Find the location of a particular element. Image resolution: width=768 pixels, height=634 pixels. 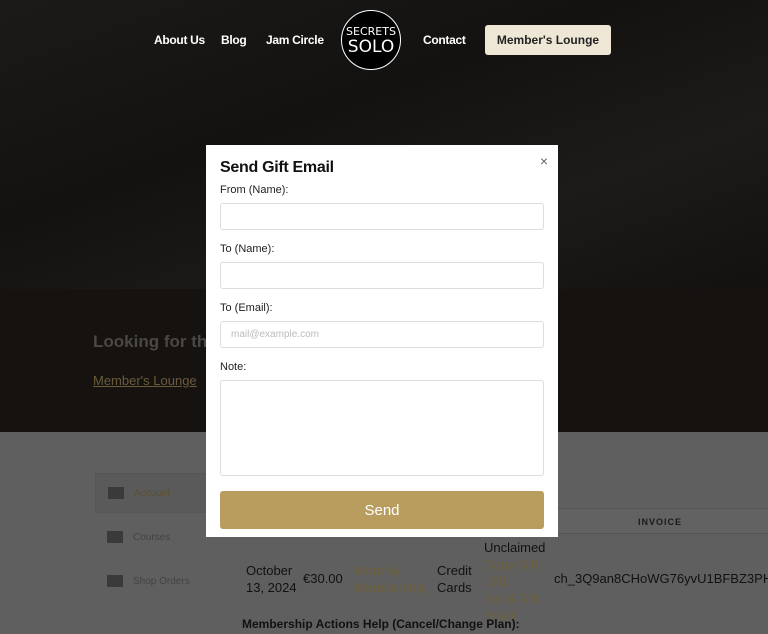

note-textarea is located at coordinates (382, 428).